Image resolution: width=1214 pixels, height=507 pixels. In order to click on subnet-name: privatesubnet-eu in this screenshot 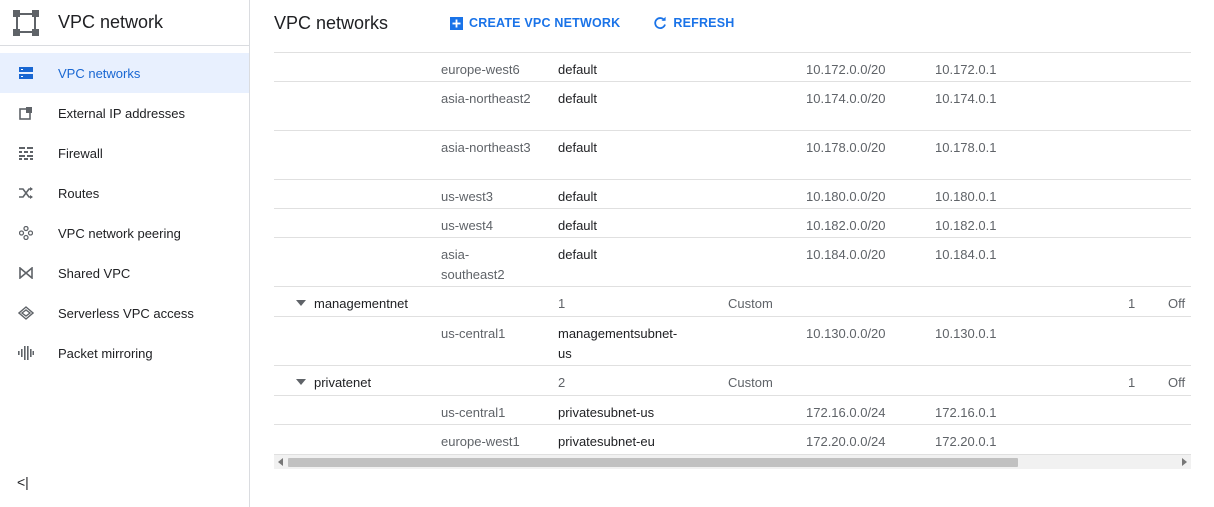, I will do `click(623, 442)`.